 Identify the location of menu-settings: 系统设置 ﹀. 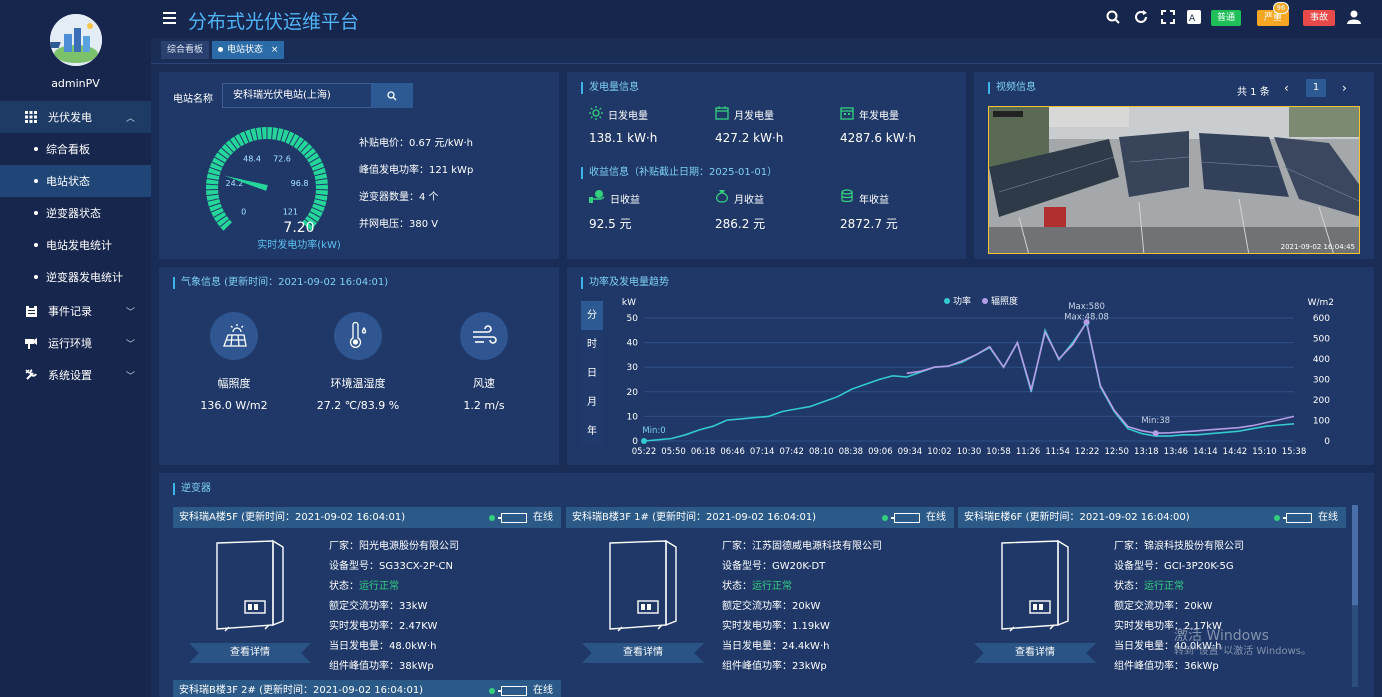
(75, 375).